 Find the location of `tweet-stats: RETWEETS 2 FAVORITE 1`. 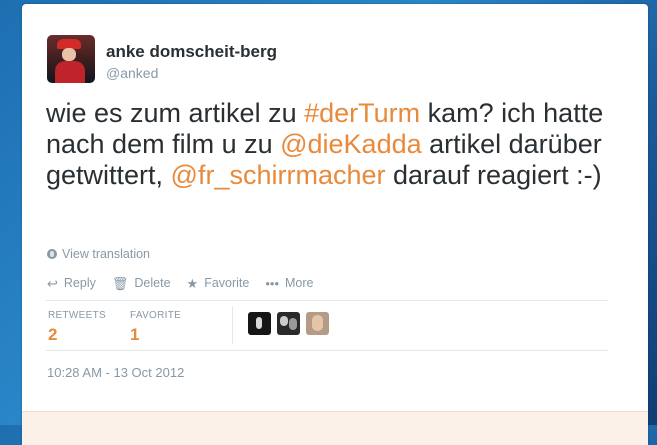

tweet-stats: RETWEETS 2 FAVORITE 1 is located at coordinates (327, 325).